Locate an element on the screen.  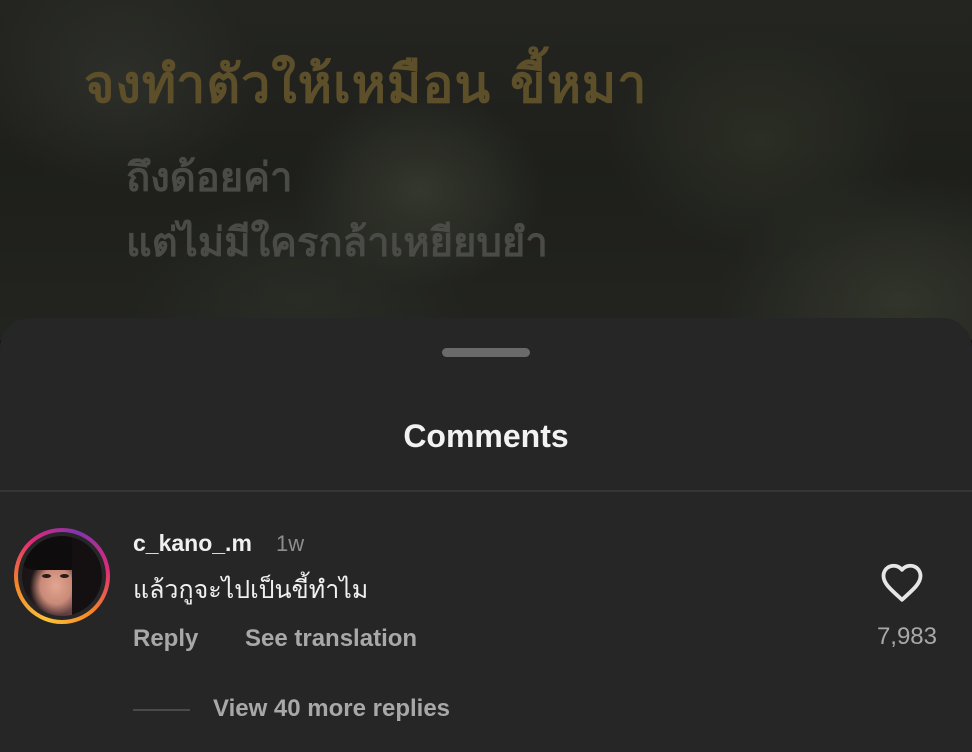
sheet-title: Comments is located at coordinates (486, 436).